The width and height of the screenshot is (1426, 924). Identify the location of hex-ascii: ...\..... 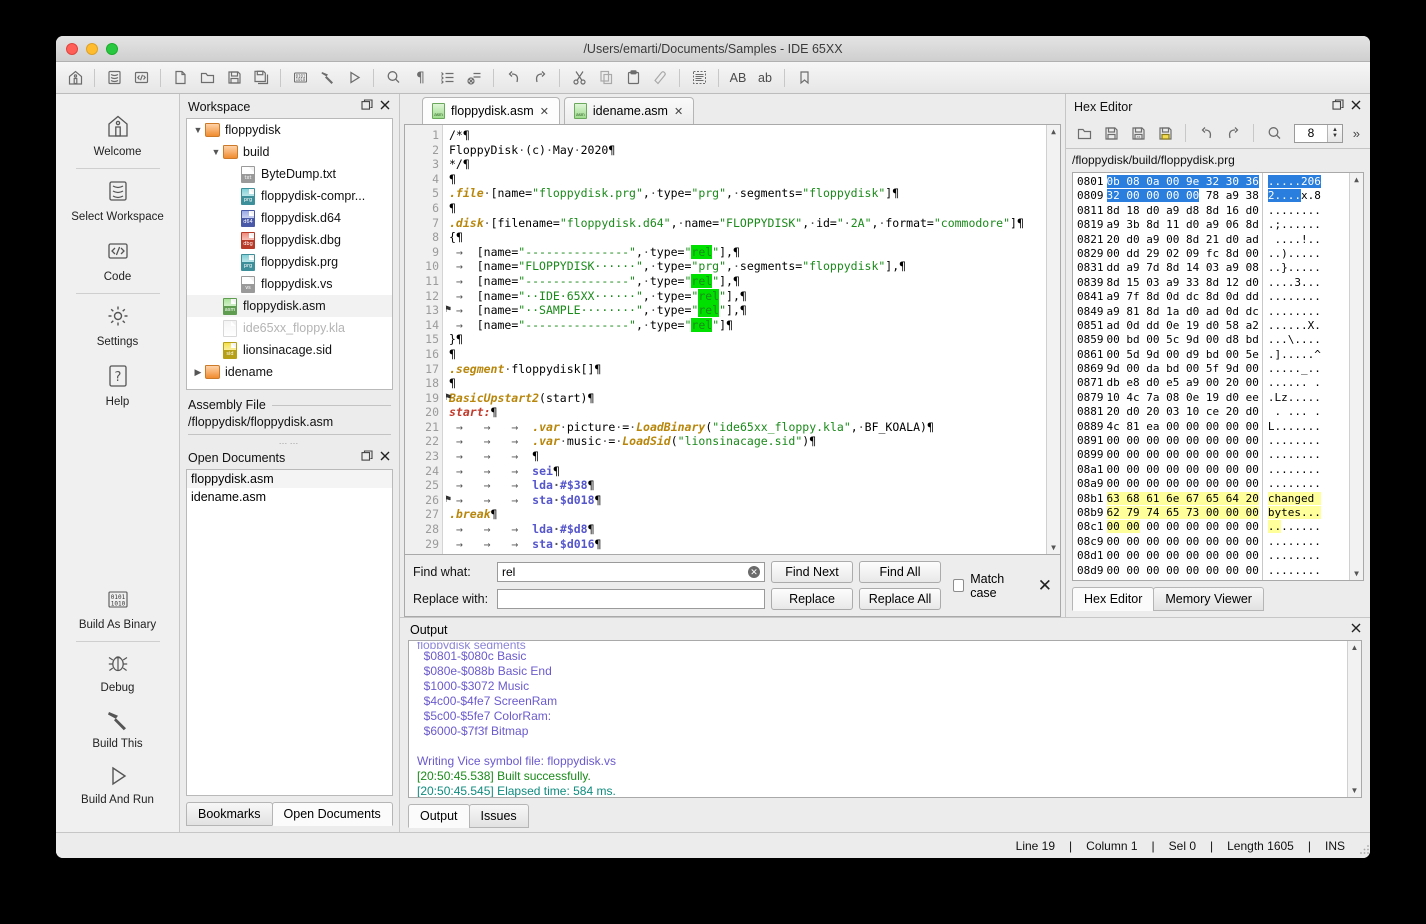
(1294, 340).